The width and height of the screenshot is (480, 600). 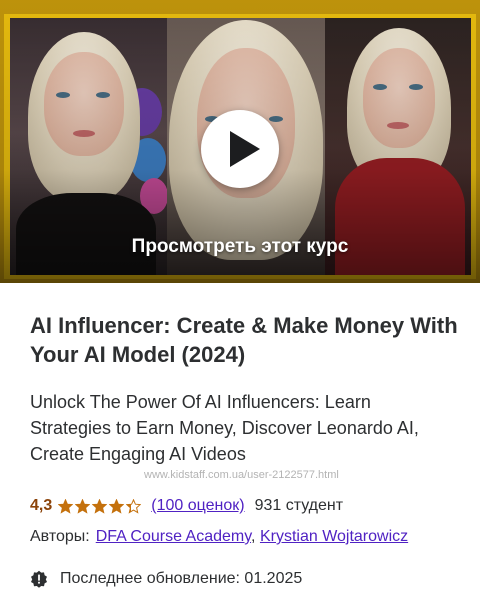 I want to click on author-link-dfa: DFA Course Academy, so click(x=173, y=536).